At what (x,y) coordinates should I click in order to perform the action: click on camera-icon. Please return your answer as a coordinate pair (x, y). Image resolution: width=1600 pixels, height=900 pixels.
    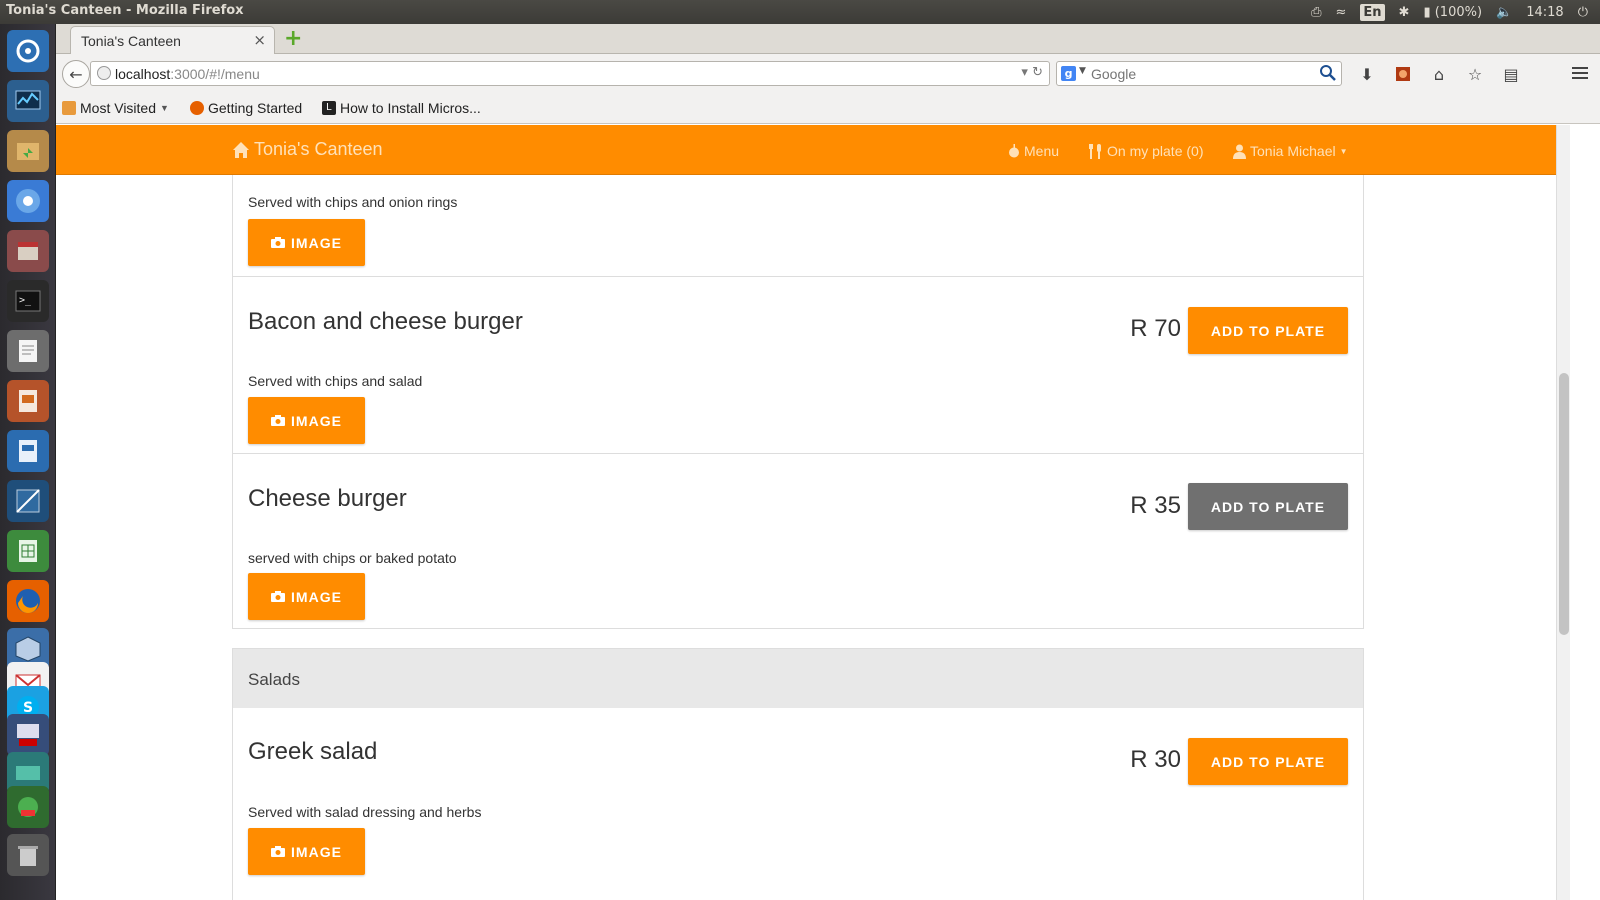
    Looking at the image, I should click on (278, 596).